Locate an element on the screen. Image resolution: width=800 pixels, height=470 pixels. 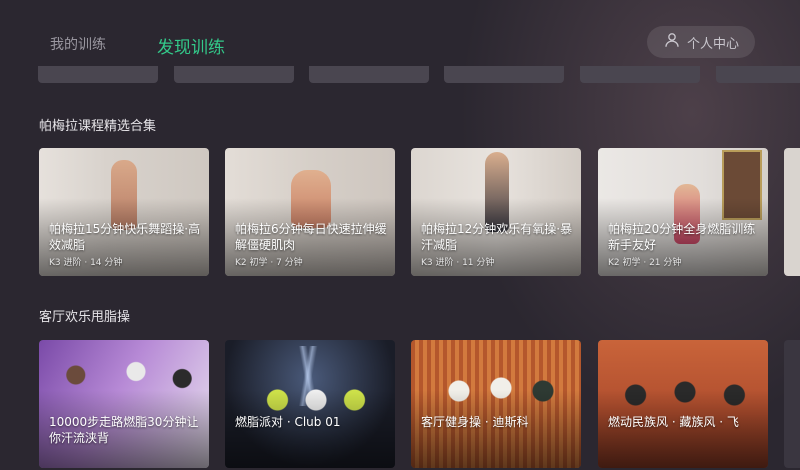
card-meta: K3 进阶 · 14 分钟 is located at coordinates (86, 263).